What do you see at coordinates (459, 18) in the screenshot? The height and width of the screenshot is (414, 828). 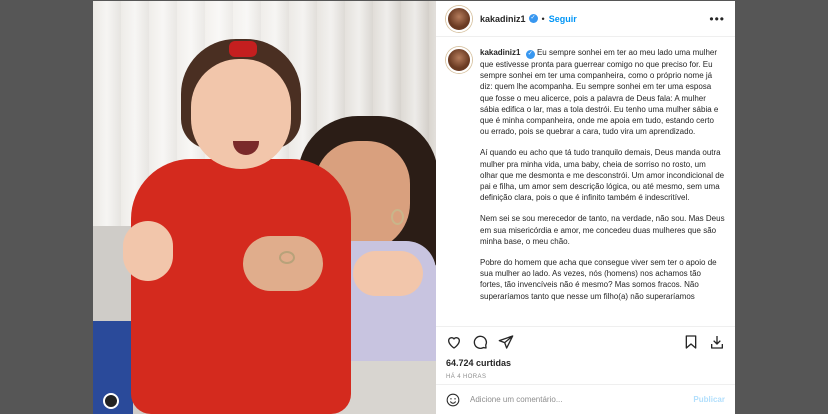 I see `avatar` at bounding box center [459, 18].